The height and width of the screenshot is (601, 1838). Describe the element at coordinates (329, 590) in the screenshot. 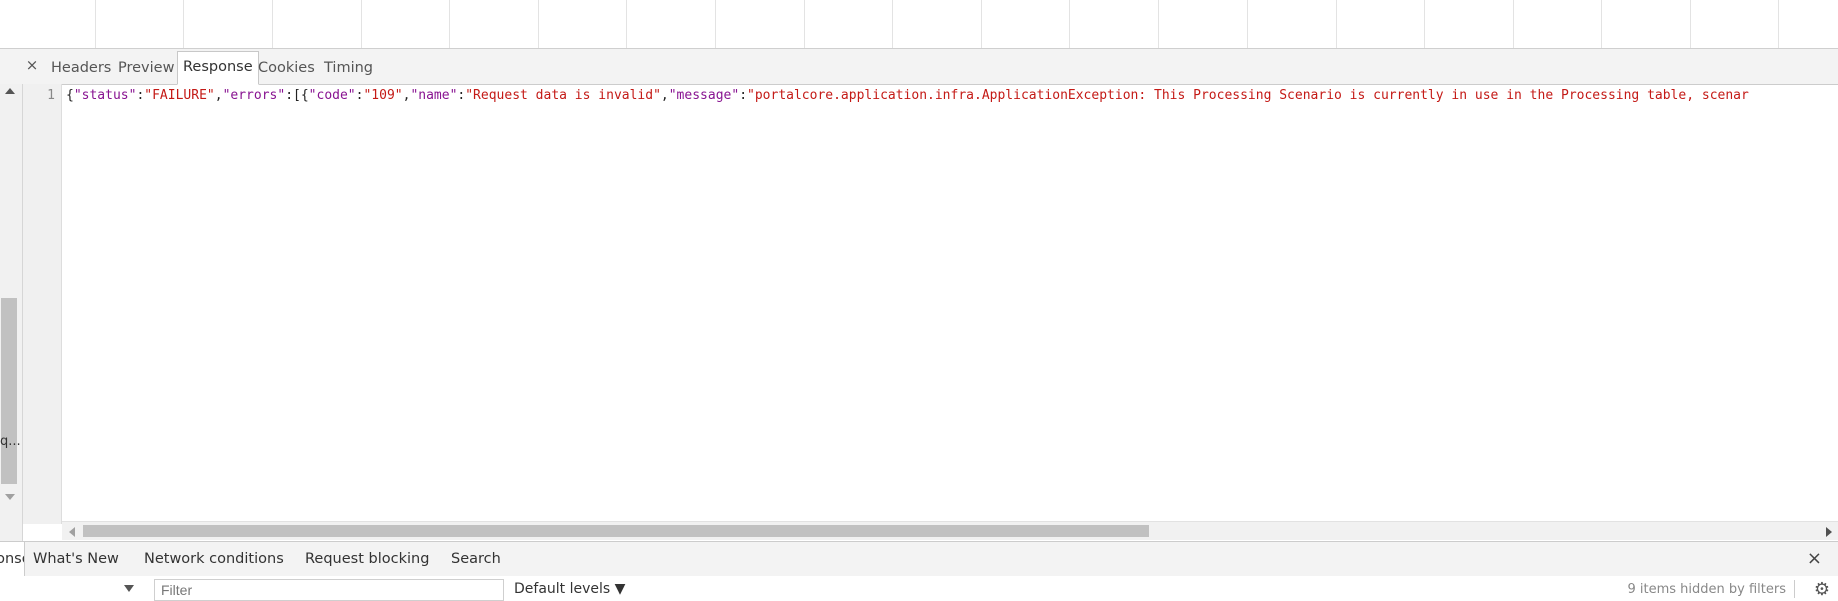

I see `console-filter-input` at that location.